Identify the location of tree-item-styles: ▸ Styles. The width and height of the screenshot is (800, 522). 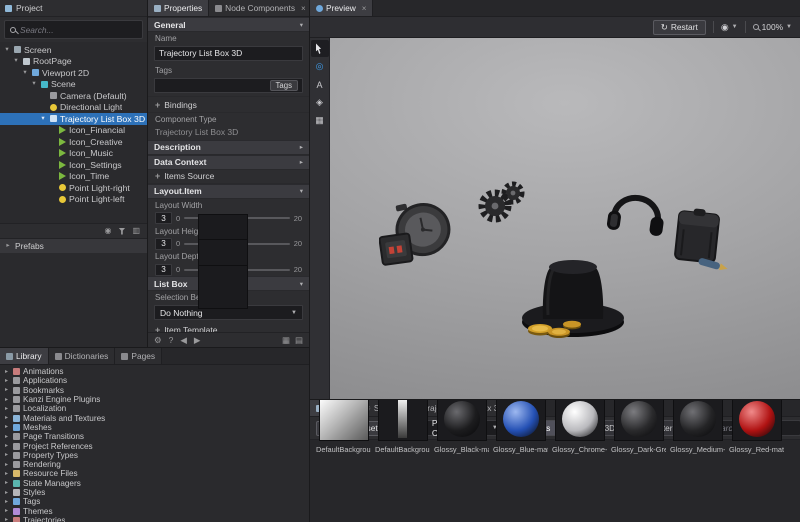
(154, 492).